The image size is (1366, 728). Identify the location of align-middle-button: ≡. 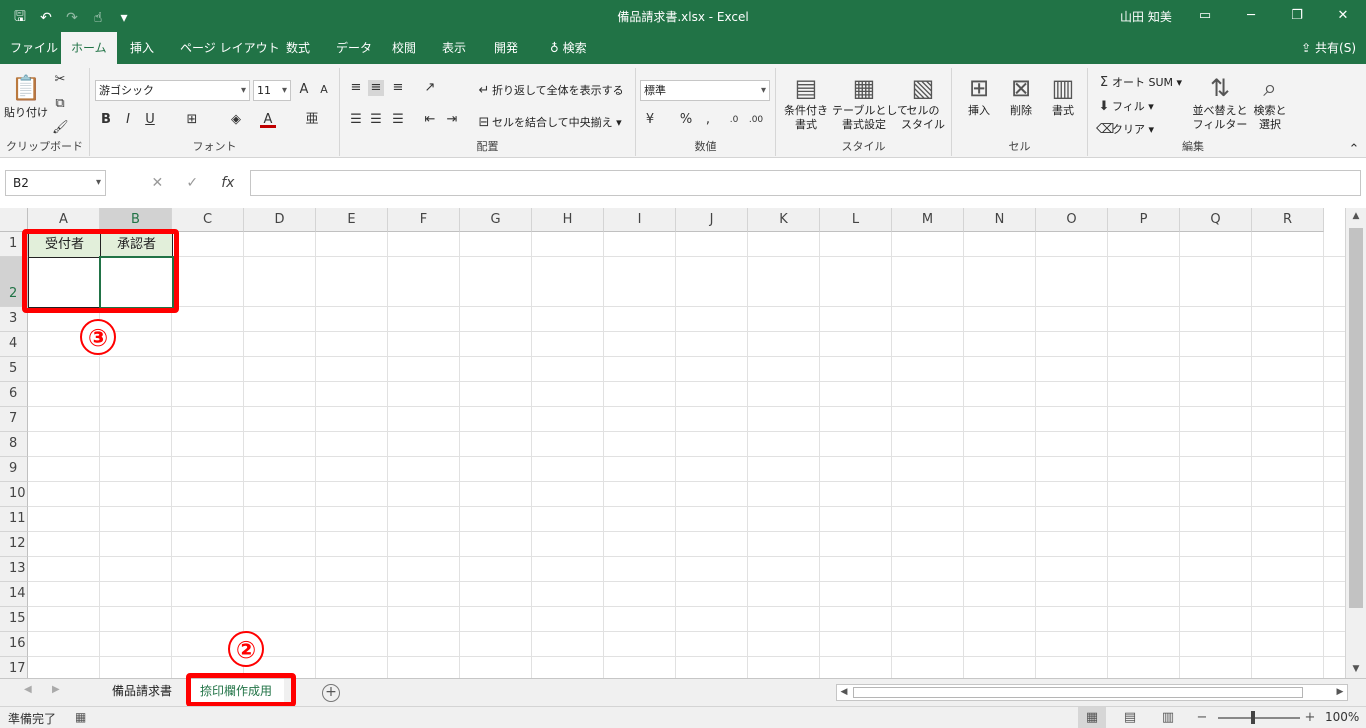
(376, 88).